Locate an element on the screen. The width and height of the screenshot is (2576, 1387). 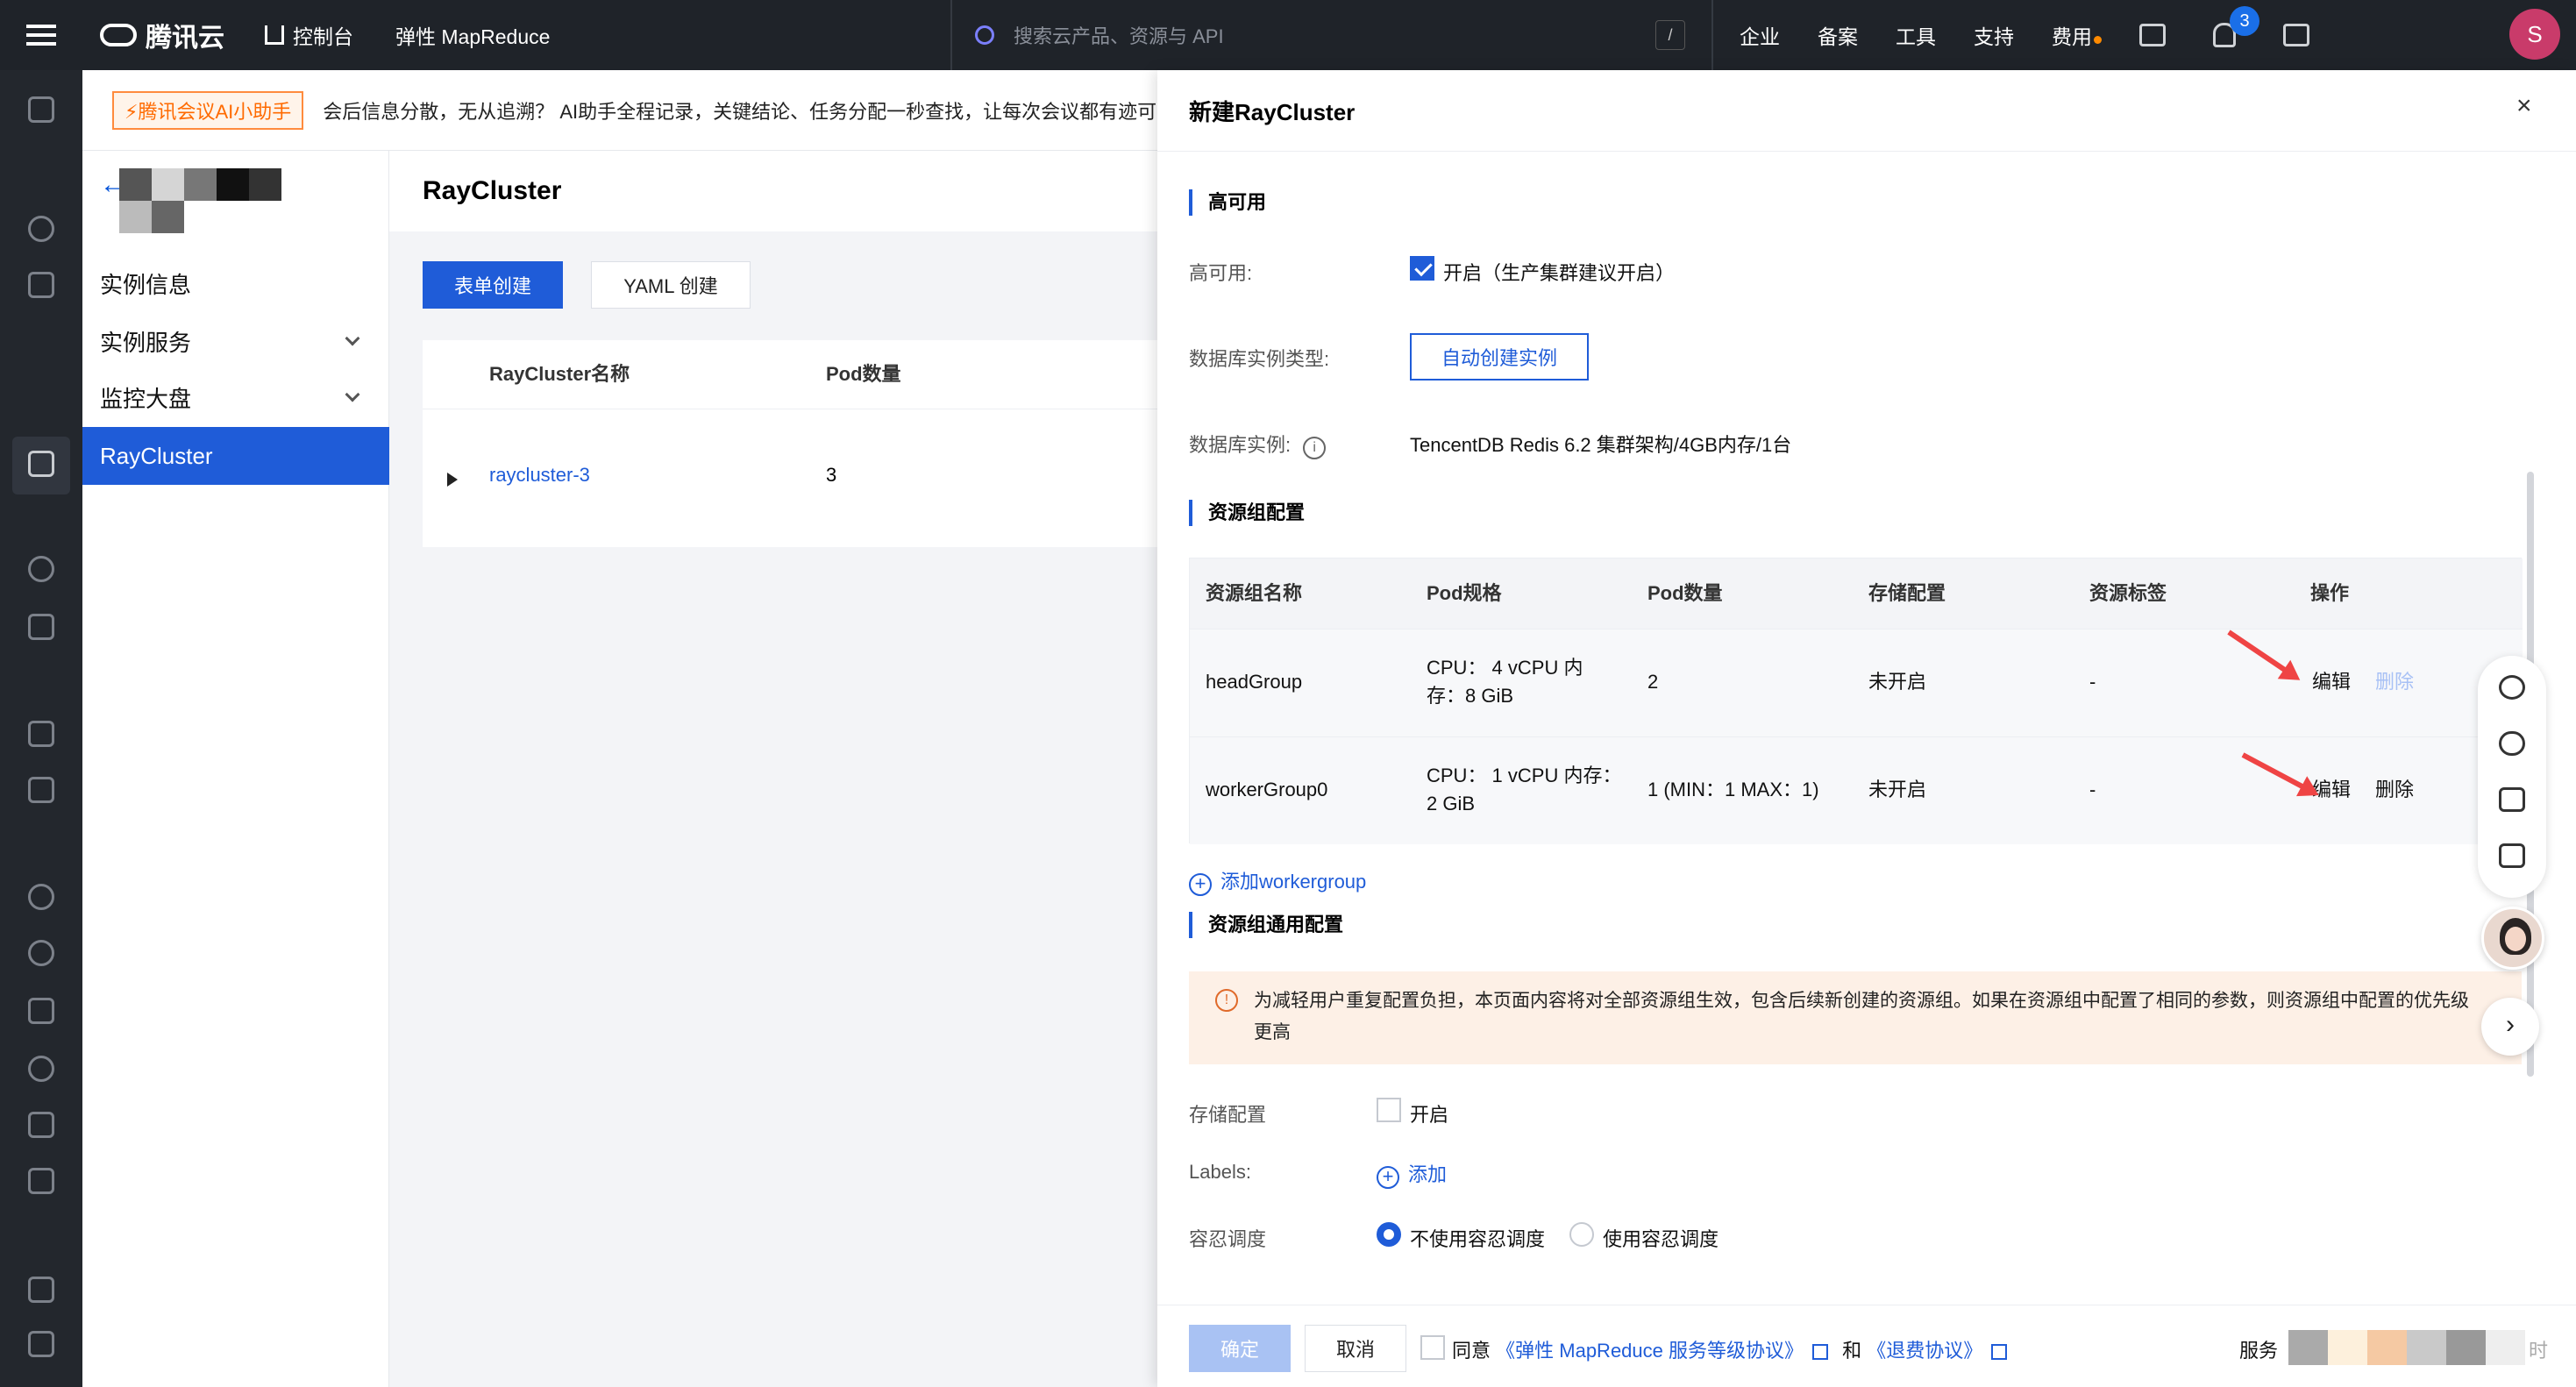
feedback-icon is located at coordinates (2512, 856).